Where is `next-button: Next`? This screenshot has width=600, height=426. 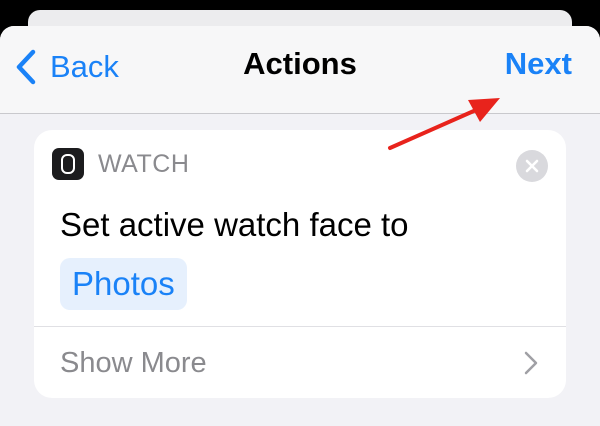 next-button: Next is located at coordinates (538, 64).